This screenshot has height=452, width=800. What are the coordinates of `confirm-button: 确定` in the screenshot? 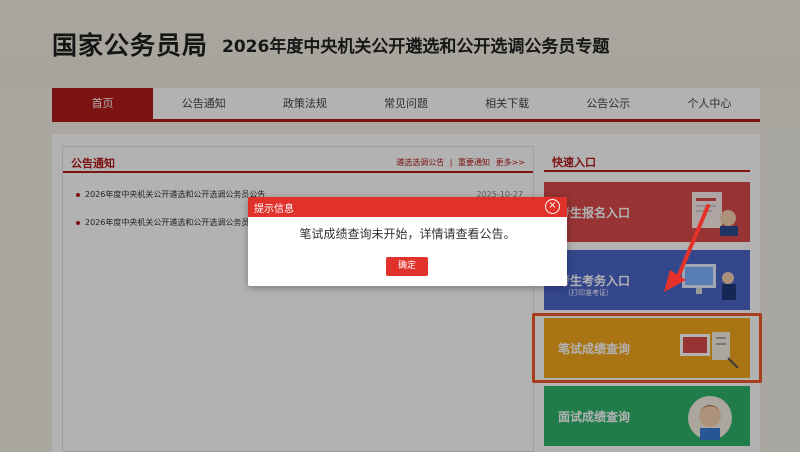 It's located at (407, 266).